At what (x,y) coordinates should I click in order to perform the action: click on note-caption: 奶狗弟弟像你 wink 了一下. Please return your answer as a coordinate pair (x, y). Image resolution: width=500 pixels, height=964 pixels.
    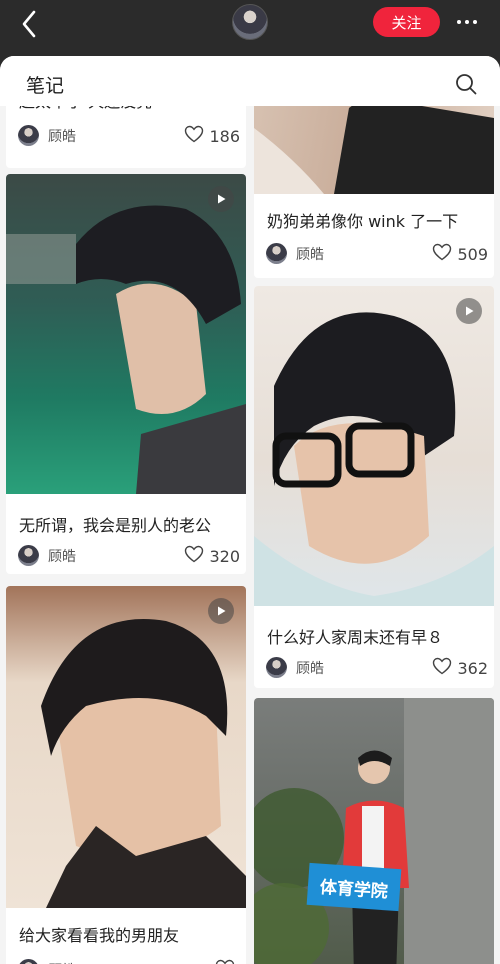
    Looking at the image, I should click on (363, 221).